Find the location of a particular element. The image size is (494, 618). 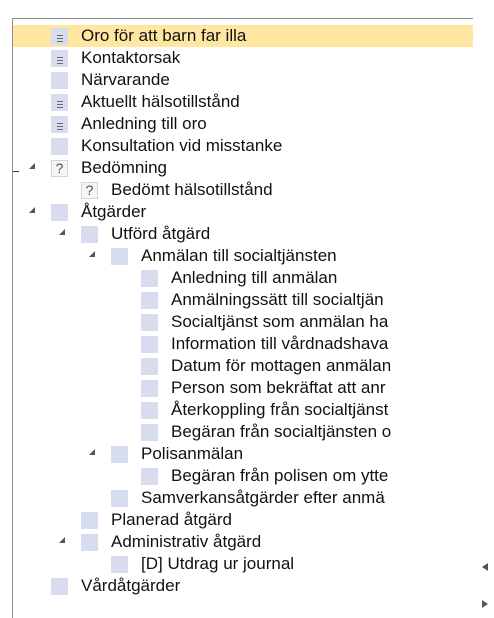

tree-item-oro-for-att-barn-far-illa: Oro för att barn far illa is located at coordinates (243, 36).